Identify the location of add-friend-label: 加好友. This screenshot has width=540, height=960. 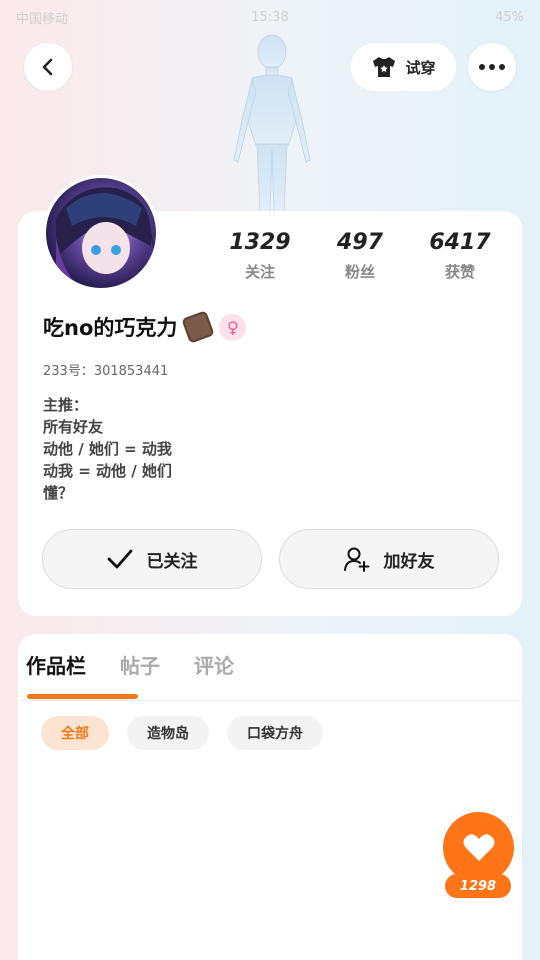
(409, 561).